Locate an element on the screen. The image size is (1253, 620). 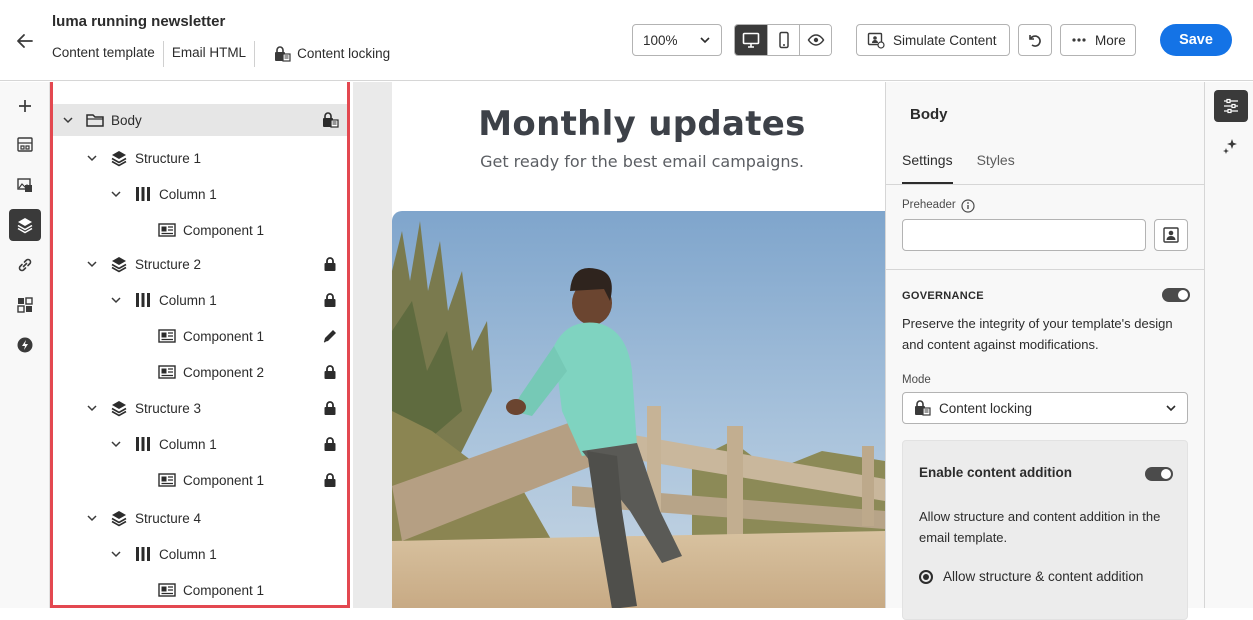
pencil-icon is located at coordinates (330, 336).